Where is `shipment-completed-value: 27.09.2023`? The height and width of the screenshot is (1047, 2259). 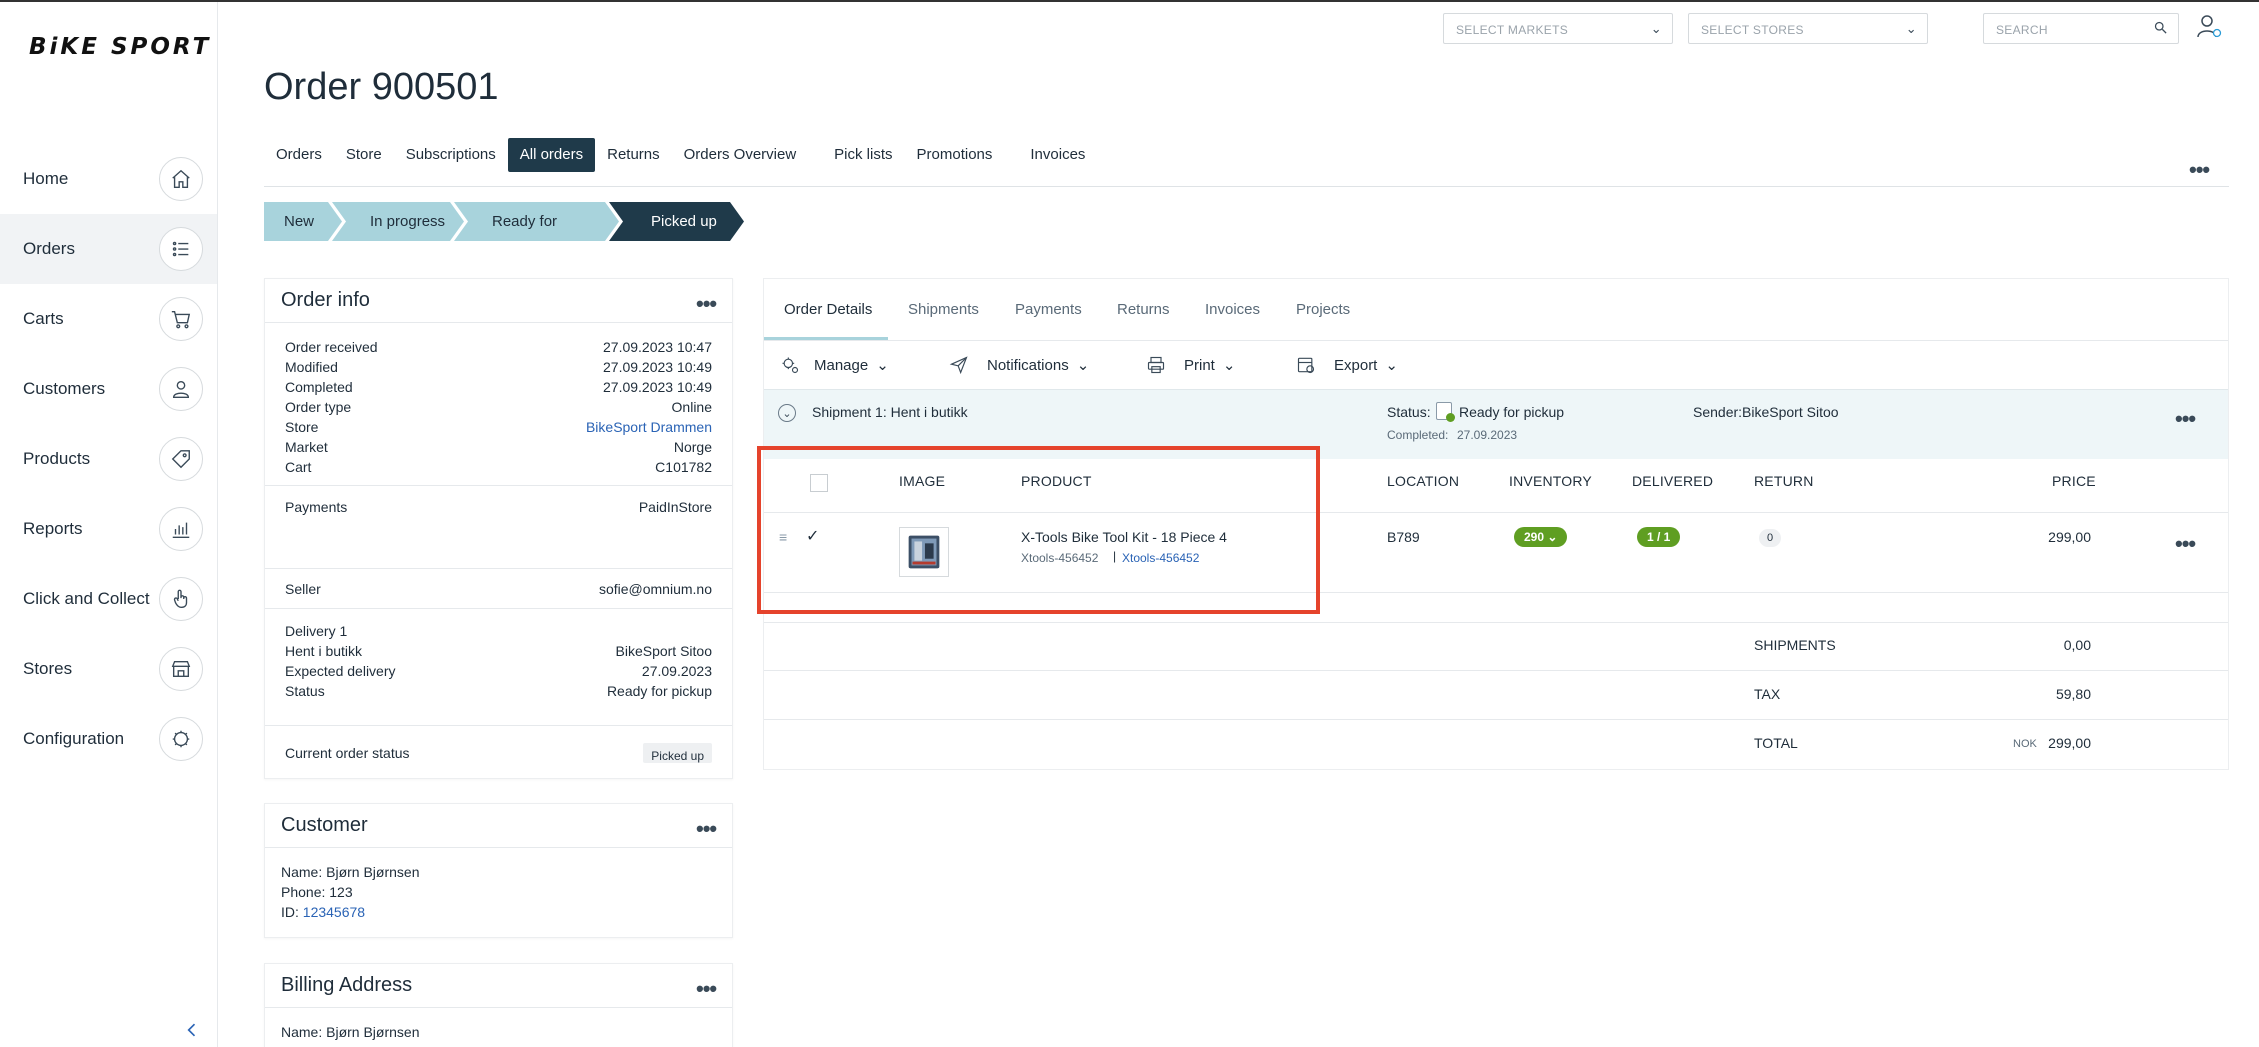
shipment-completed-value: 27.09.2023 is located at coordinates (1487, 435).